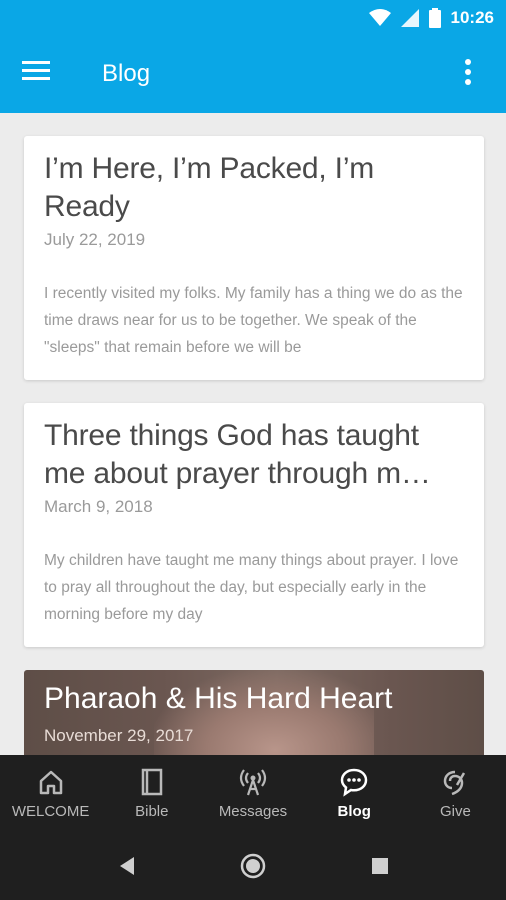 The image size is (506, 900). I want to click on hamburger-menu-button, so click(40, 75).